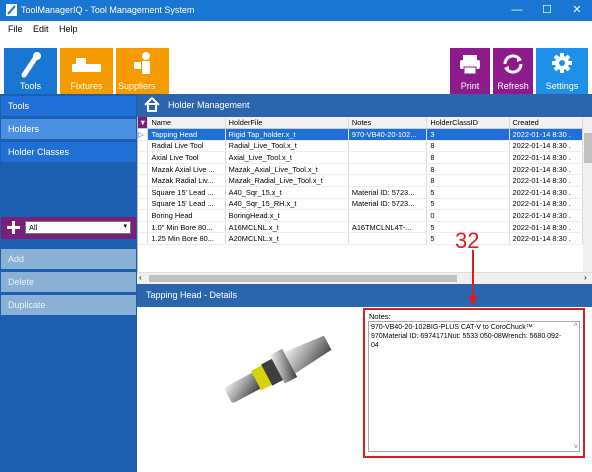  What do you see at coordinates (143, 123) in the screenshot?
I see `filter-funnel-icon: ▼` at bounding box center [143, 123].